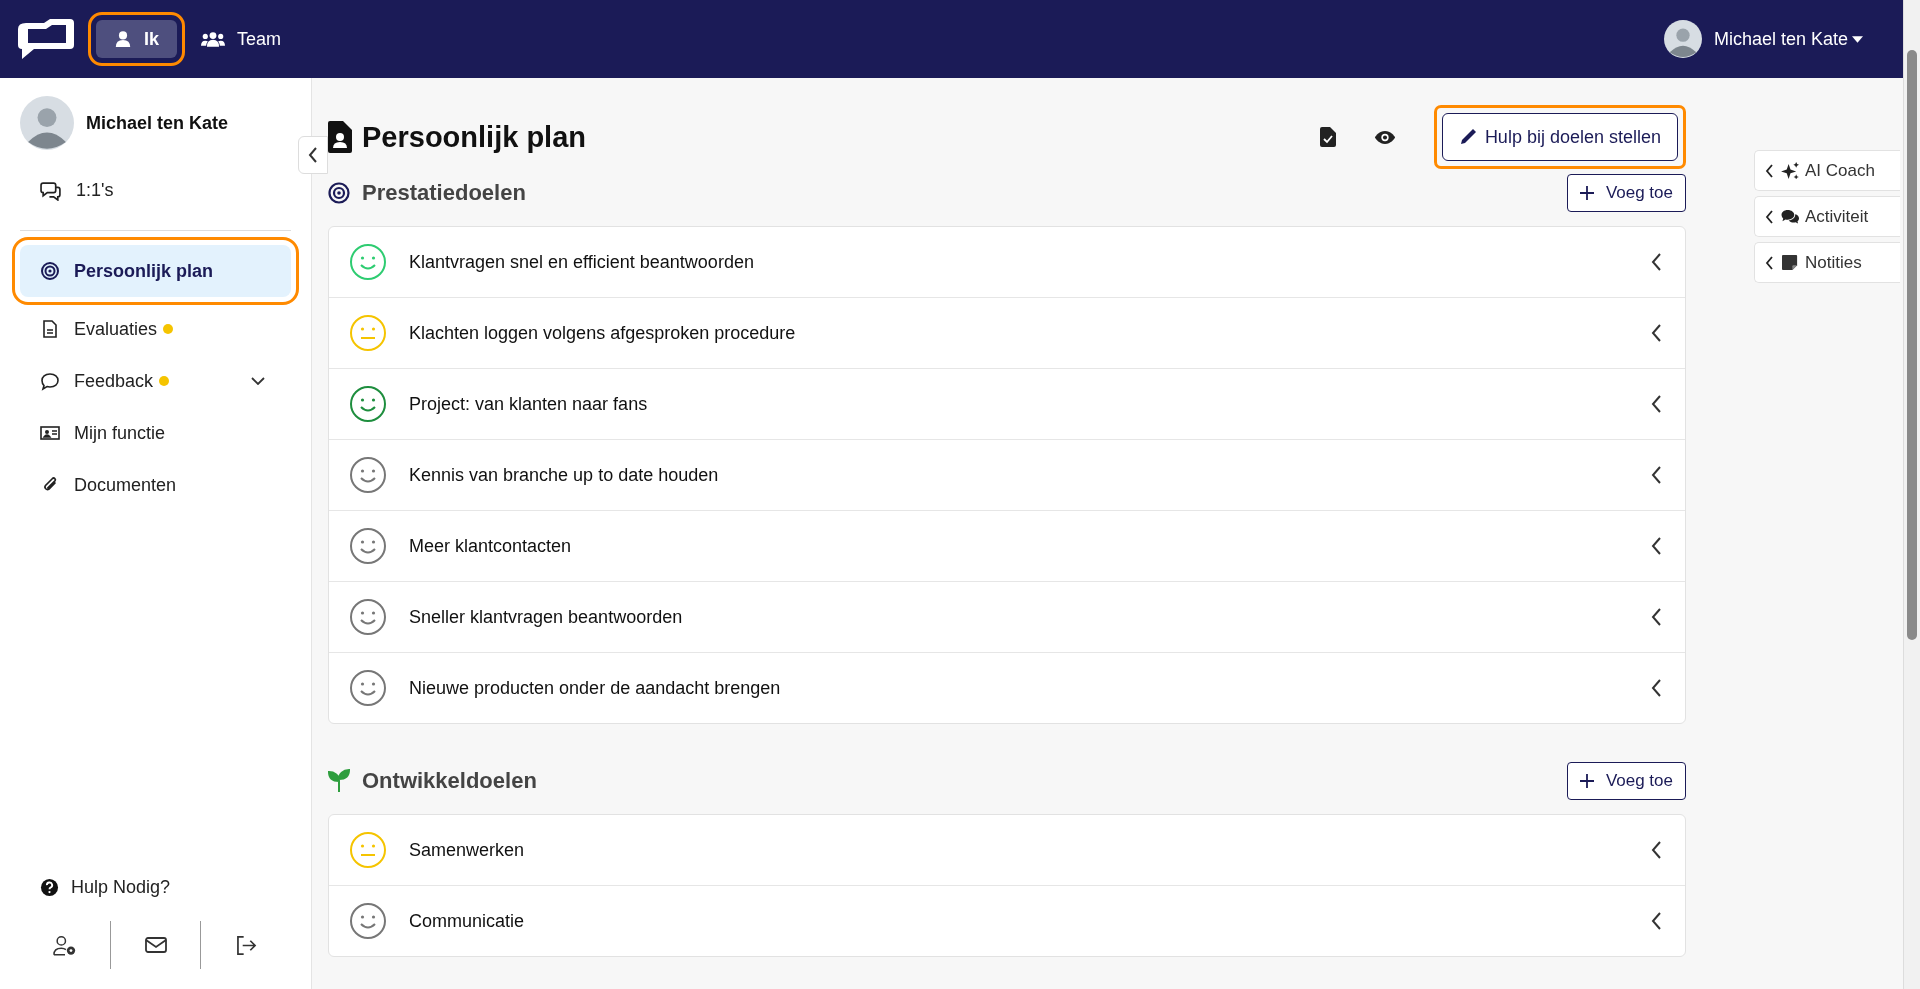 Image resolution: width=1920 pixels, height=989 pixels. What do you see at coordinates (49, 887) in the screenshot?
I see `help-icon` at bounding box center [49, 887].